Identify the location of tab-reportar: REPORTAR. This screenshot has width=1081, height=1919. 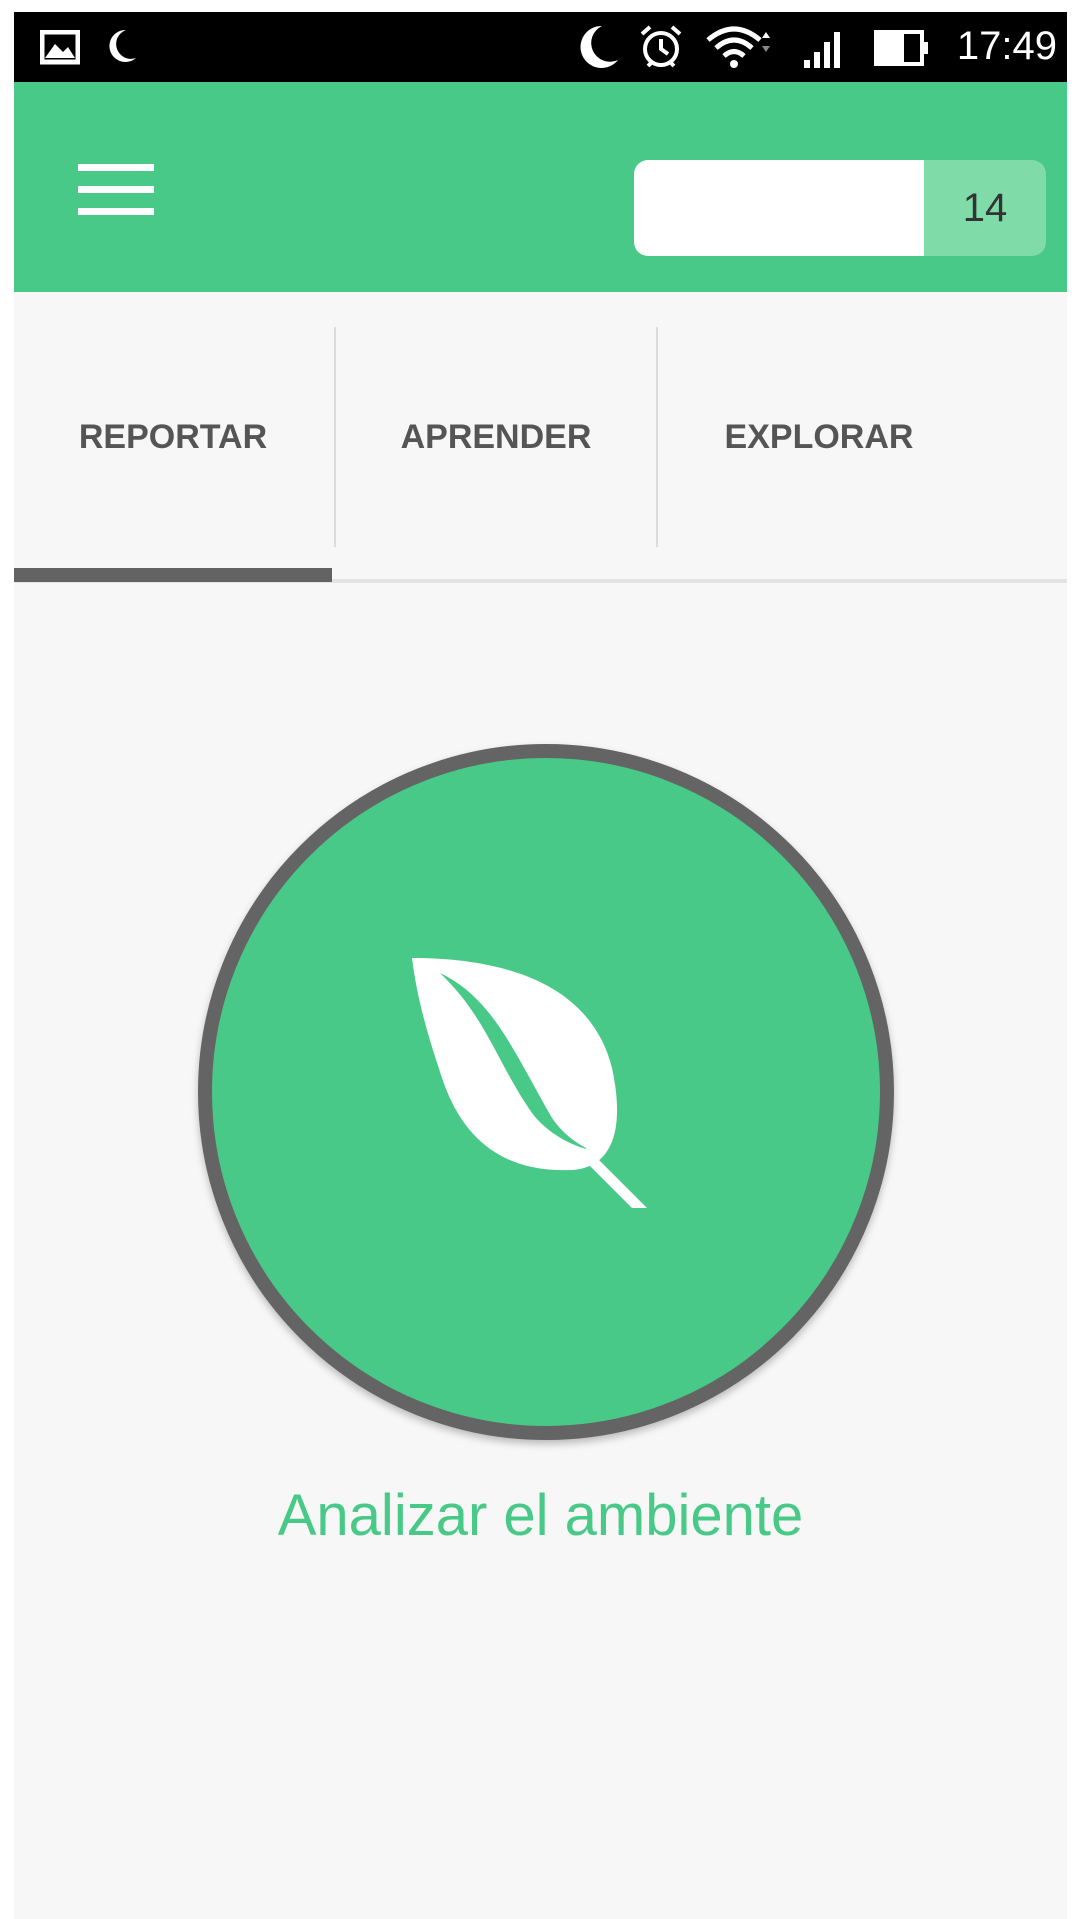
(173, 437).